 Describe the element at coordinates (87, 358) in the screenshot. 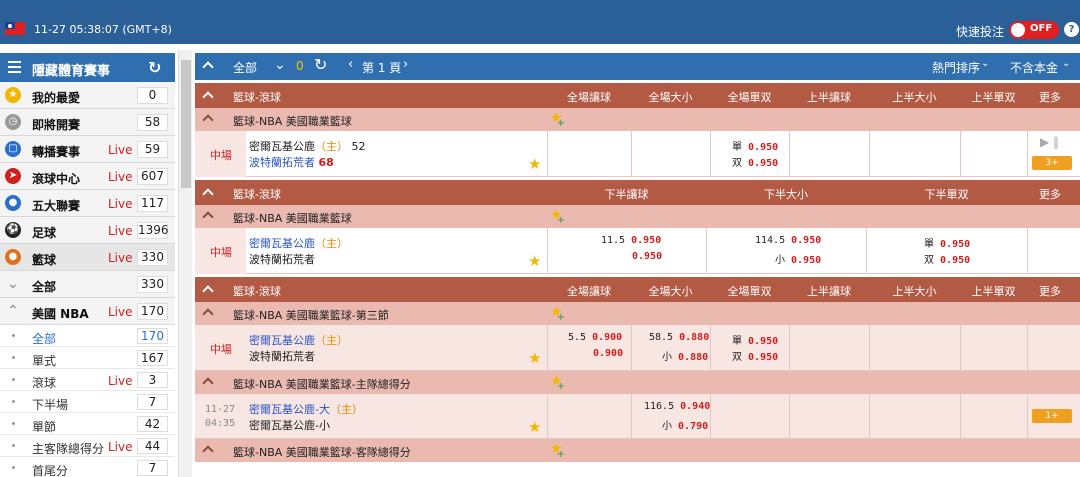

I see `sidebar-subitem: 單式 167` at that location.